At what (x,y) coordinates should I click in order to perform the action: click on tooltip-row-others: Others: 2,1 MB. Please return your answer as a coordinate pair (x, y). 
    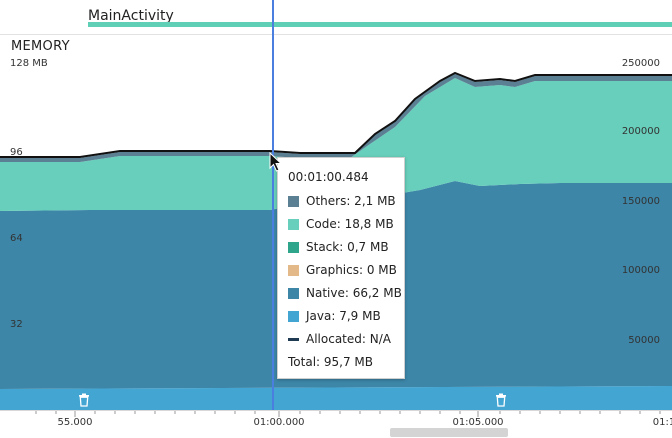
    Looking at the image, I should click on (342, 201).